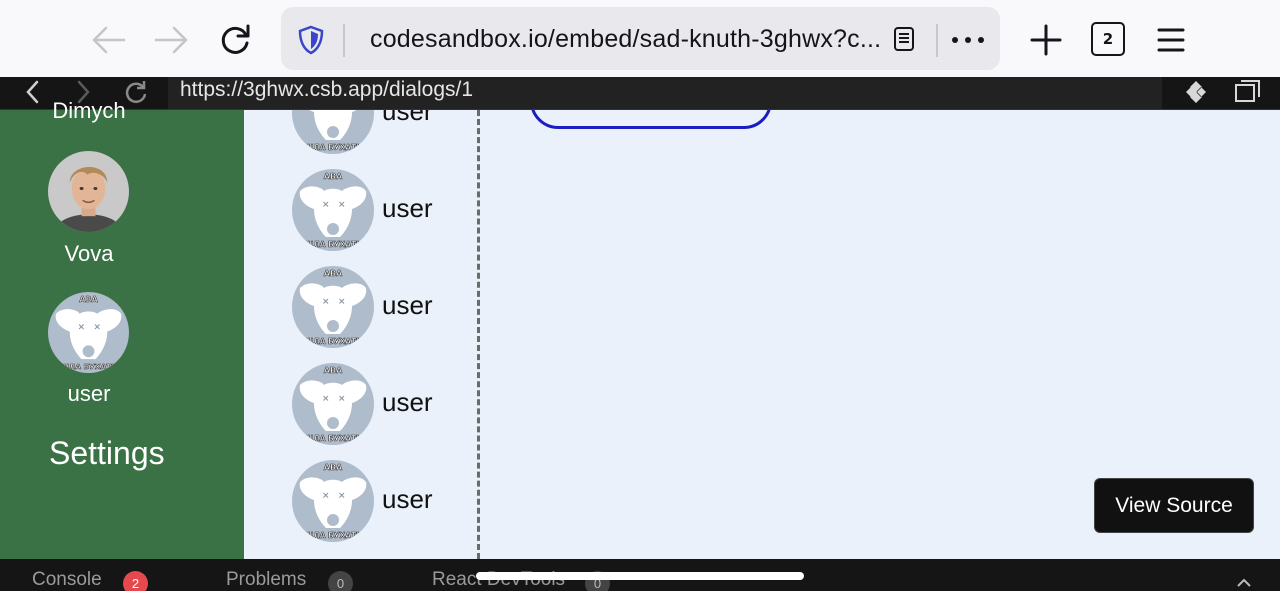 Image resolution: width=1280 pixels, height=591 pixels. Describe the element at coordinates (89, 254) in the screenshot. I see `sidebar-user-name: Vova` at that location.